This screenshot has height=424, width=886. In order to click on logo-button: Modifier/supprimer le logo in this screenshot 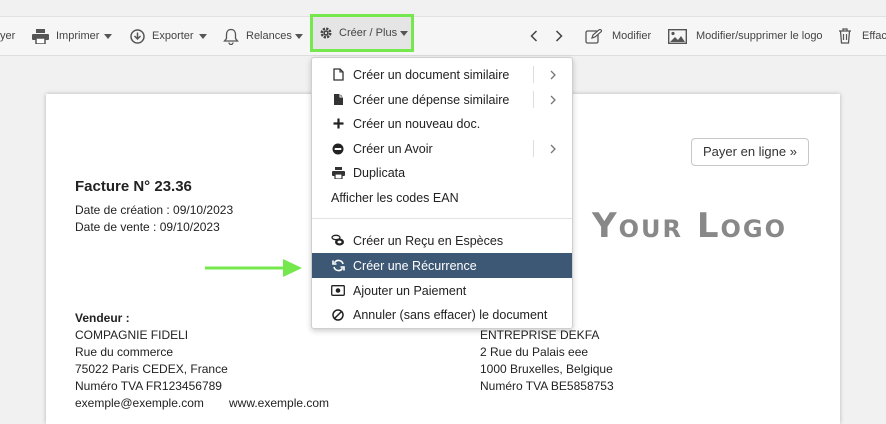, I will do `click(745, 36)`.